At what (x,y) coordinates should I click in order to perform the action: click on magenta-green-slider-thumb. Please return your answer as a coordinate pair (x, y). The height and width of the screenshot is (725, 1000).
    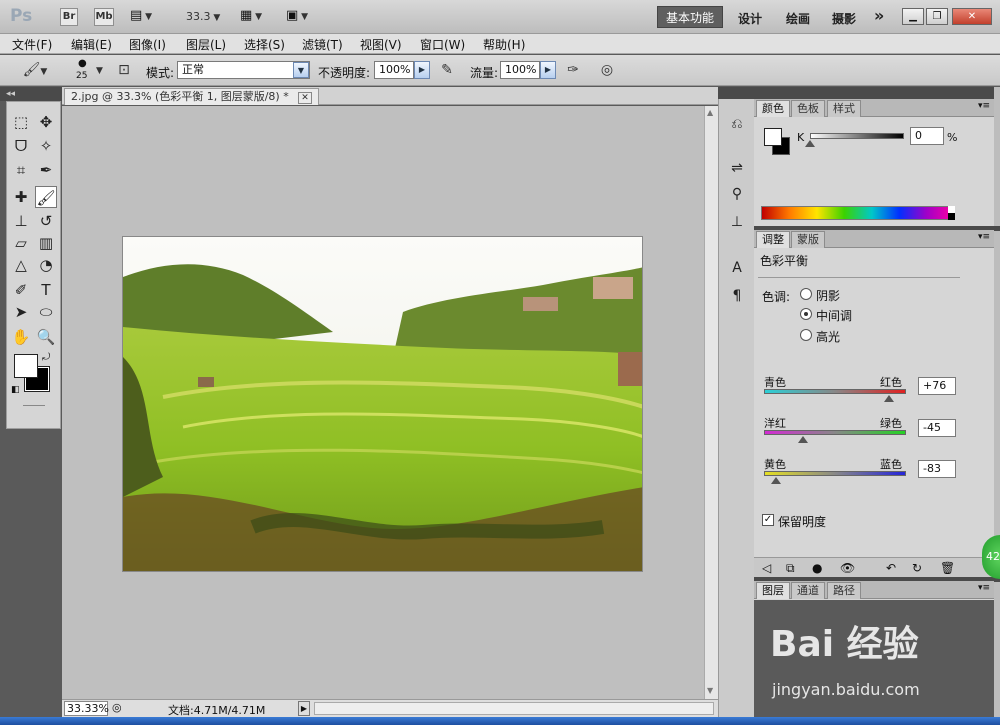
    Looking at the image, I should click on (803, 439).